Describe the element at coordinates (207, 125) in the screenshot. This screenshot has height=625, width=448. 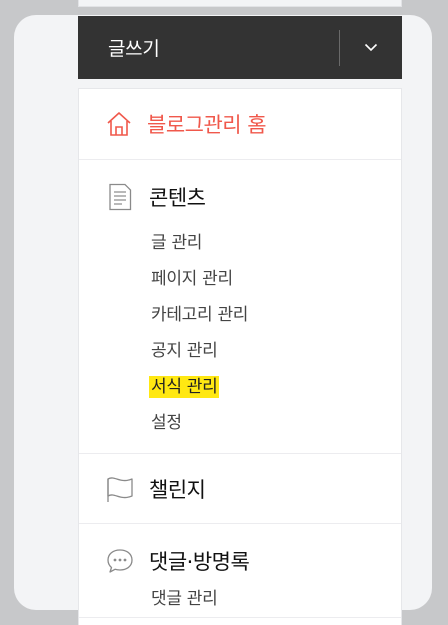
I see `home-label: 블로그관리 홈` at that location.